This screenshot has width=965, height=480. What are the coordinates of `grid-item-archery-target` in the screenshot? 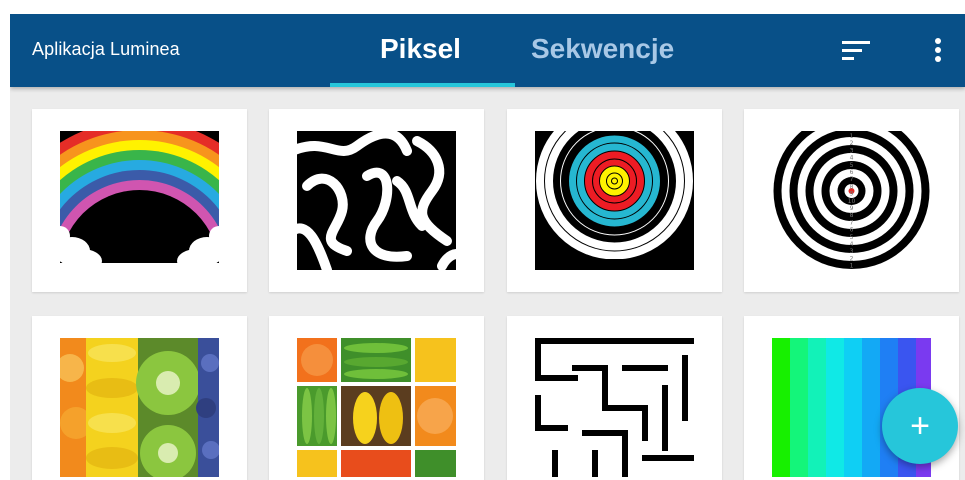 It's located at (614, 200).